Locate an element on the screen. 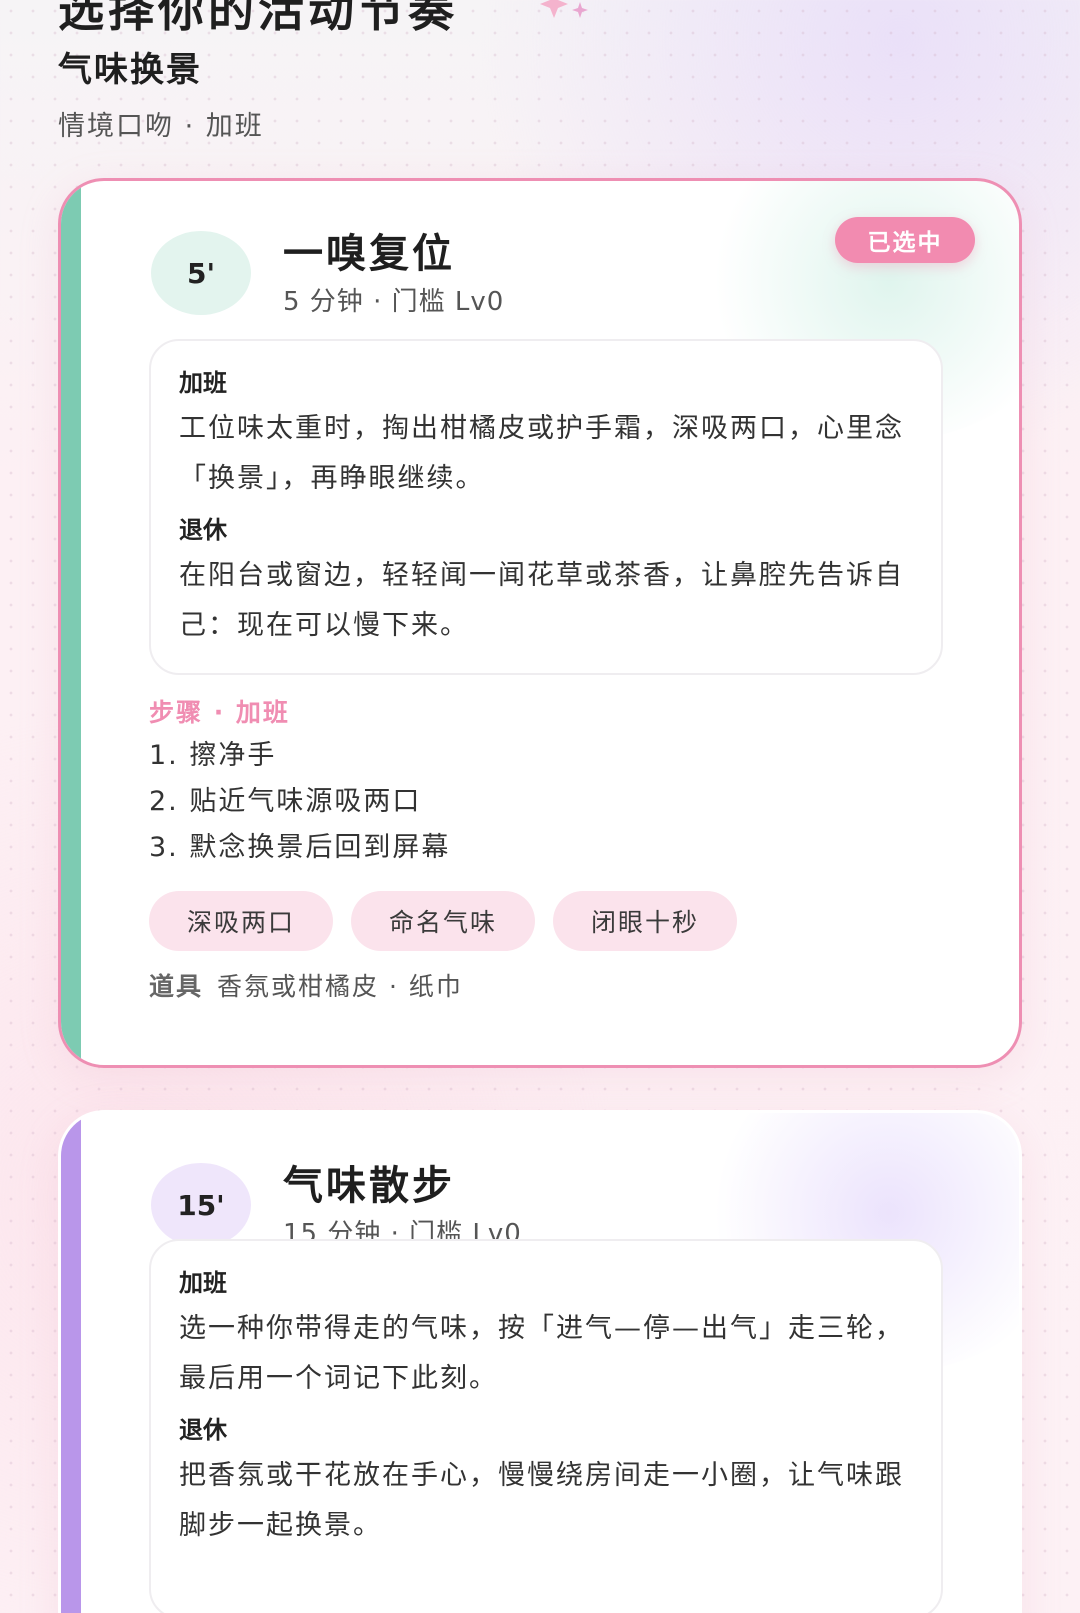 Image resolution: width=1080 pixels, height=1613 pixels. section-title: 气味换景 is located at coordinates (130, 70).